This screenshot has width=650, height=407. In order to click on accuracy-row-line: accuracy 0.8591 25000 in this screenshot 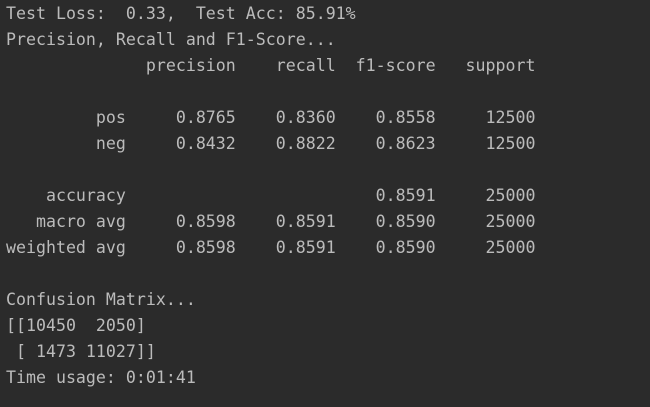, I will do `click(271, 195)`.